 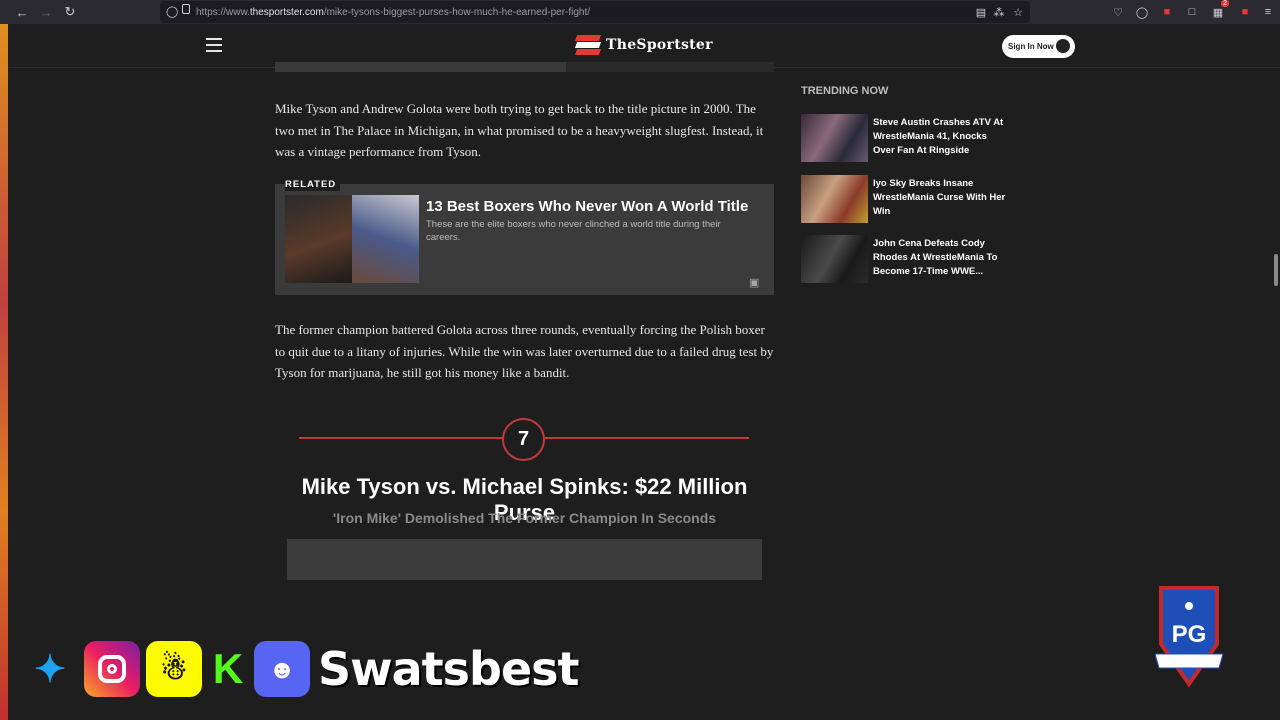 What do you see at coordinates (1219, 10) in the screenshot?
I see `notification-extension-icon: ▦ 2` at bounding box center [1219, 10].